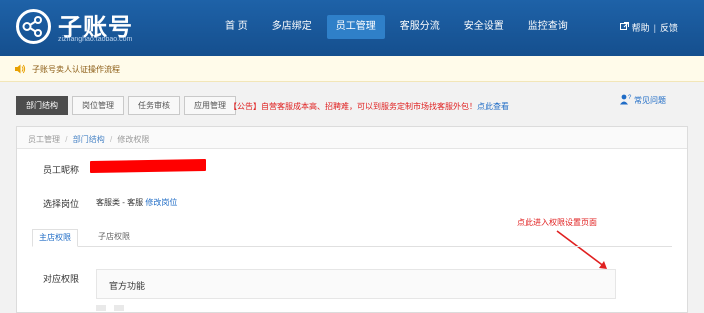 Image resolution: width=704 pixels, height=313 pixels. I want to click on announcement-text: 【公告】自营客服成本高、招聘难，可以到服务定制市场找客服外包！, so click(353, 106).